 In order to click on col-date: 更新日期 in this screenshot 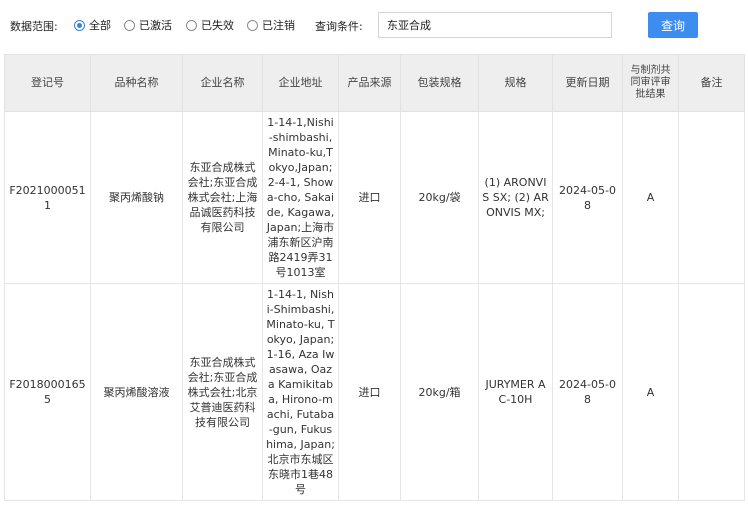, I will do `click(587, 83)`.